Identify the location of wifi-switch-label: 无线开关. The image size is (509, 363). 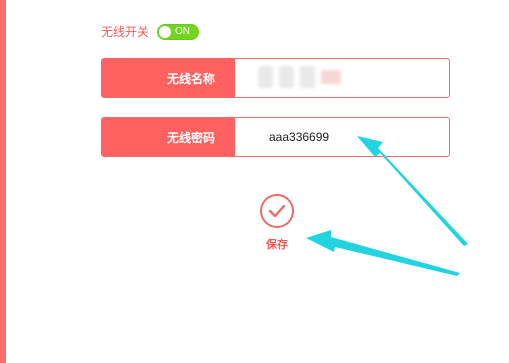
(125, 32).